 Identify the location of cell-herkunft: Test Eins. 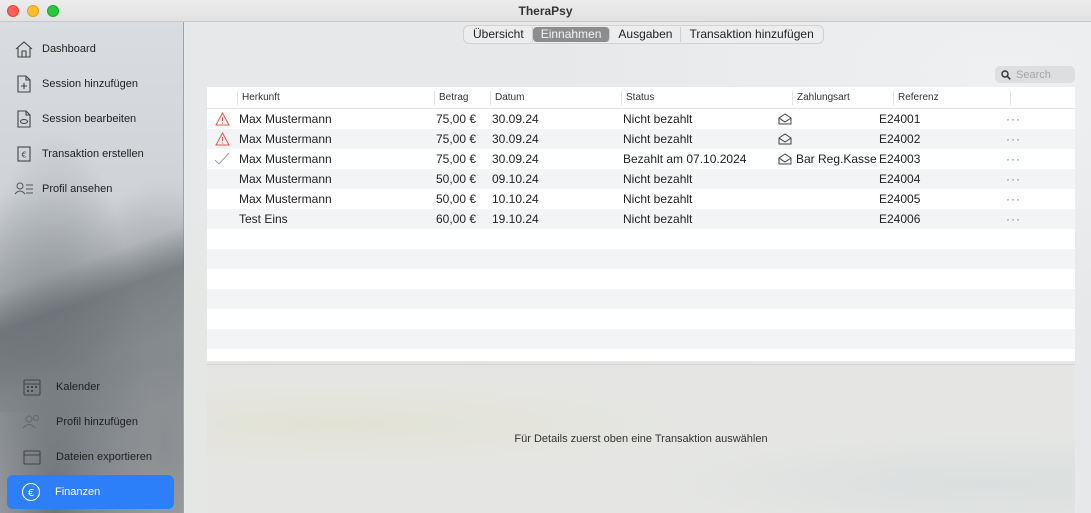
(263, 219).